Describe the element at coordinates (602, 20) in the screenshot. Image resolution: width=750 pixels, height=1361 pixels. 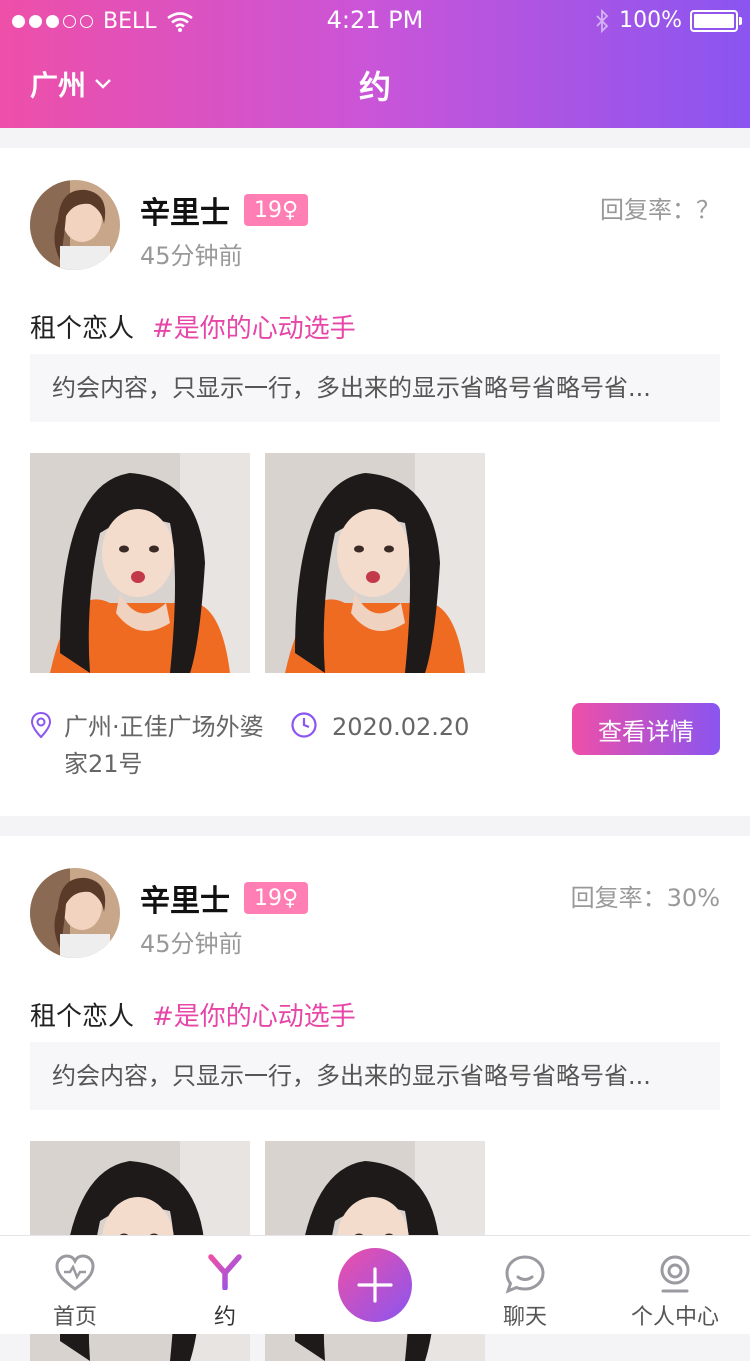
I see `bluetooth-icon` at that location.